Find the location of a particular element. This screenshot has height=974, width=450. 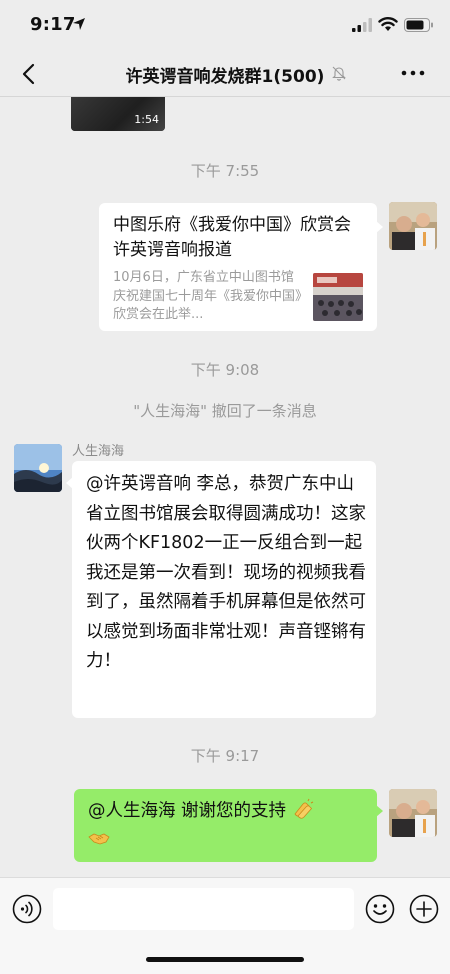

link-card-thumbnail is located at coordinates (338, 297).